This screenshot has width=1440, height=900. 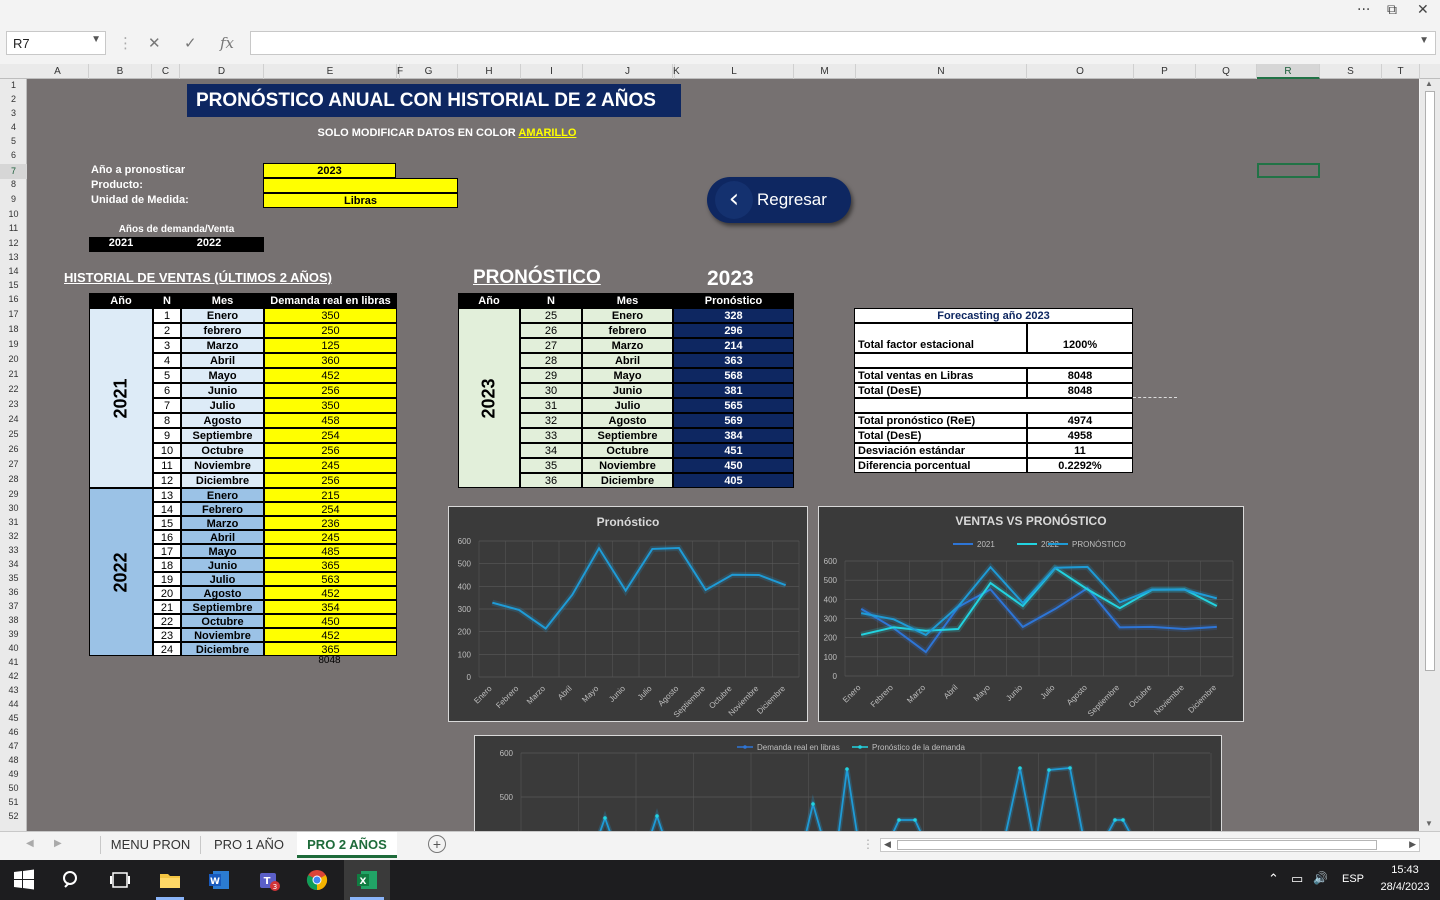 I want to click on formula-input: ▼, so click(x=843, y=43).